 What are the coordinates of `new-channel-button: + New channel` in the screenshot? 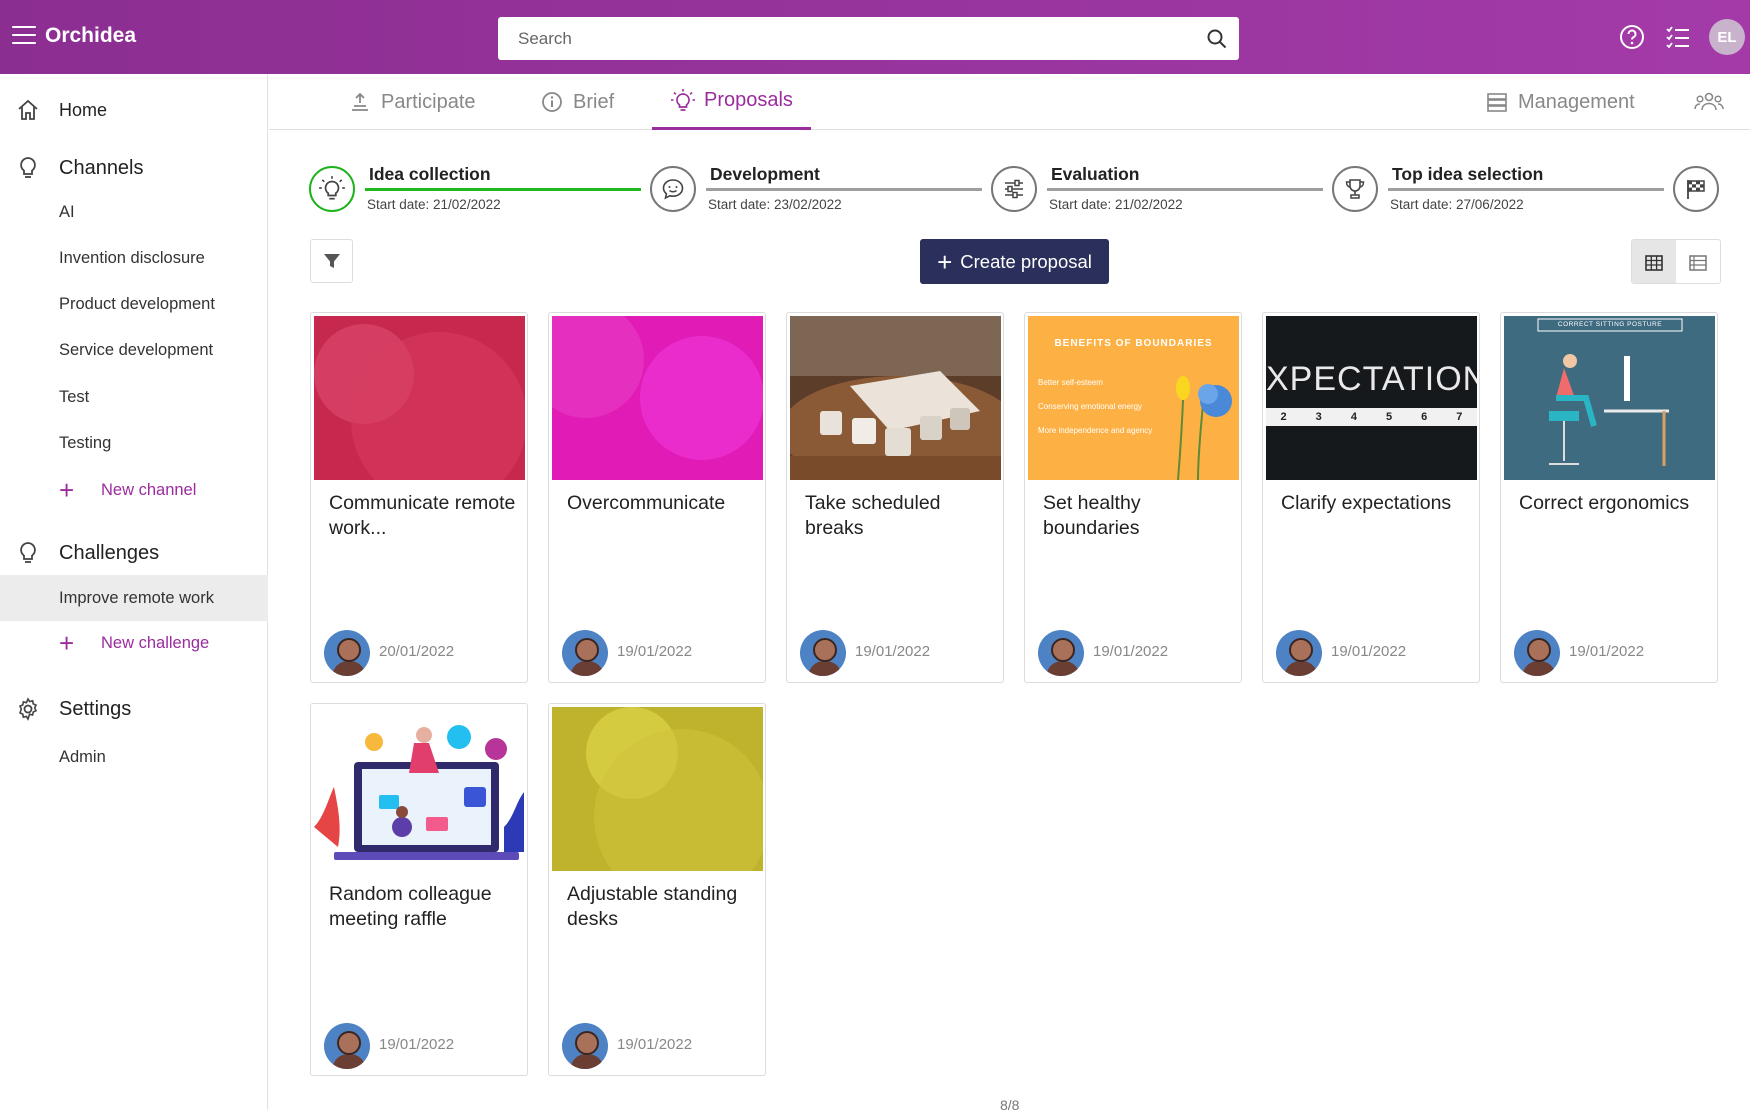 It's located at (134, 490).